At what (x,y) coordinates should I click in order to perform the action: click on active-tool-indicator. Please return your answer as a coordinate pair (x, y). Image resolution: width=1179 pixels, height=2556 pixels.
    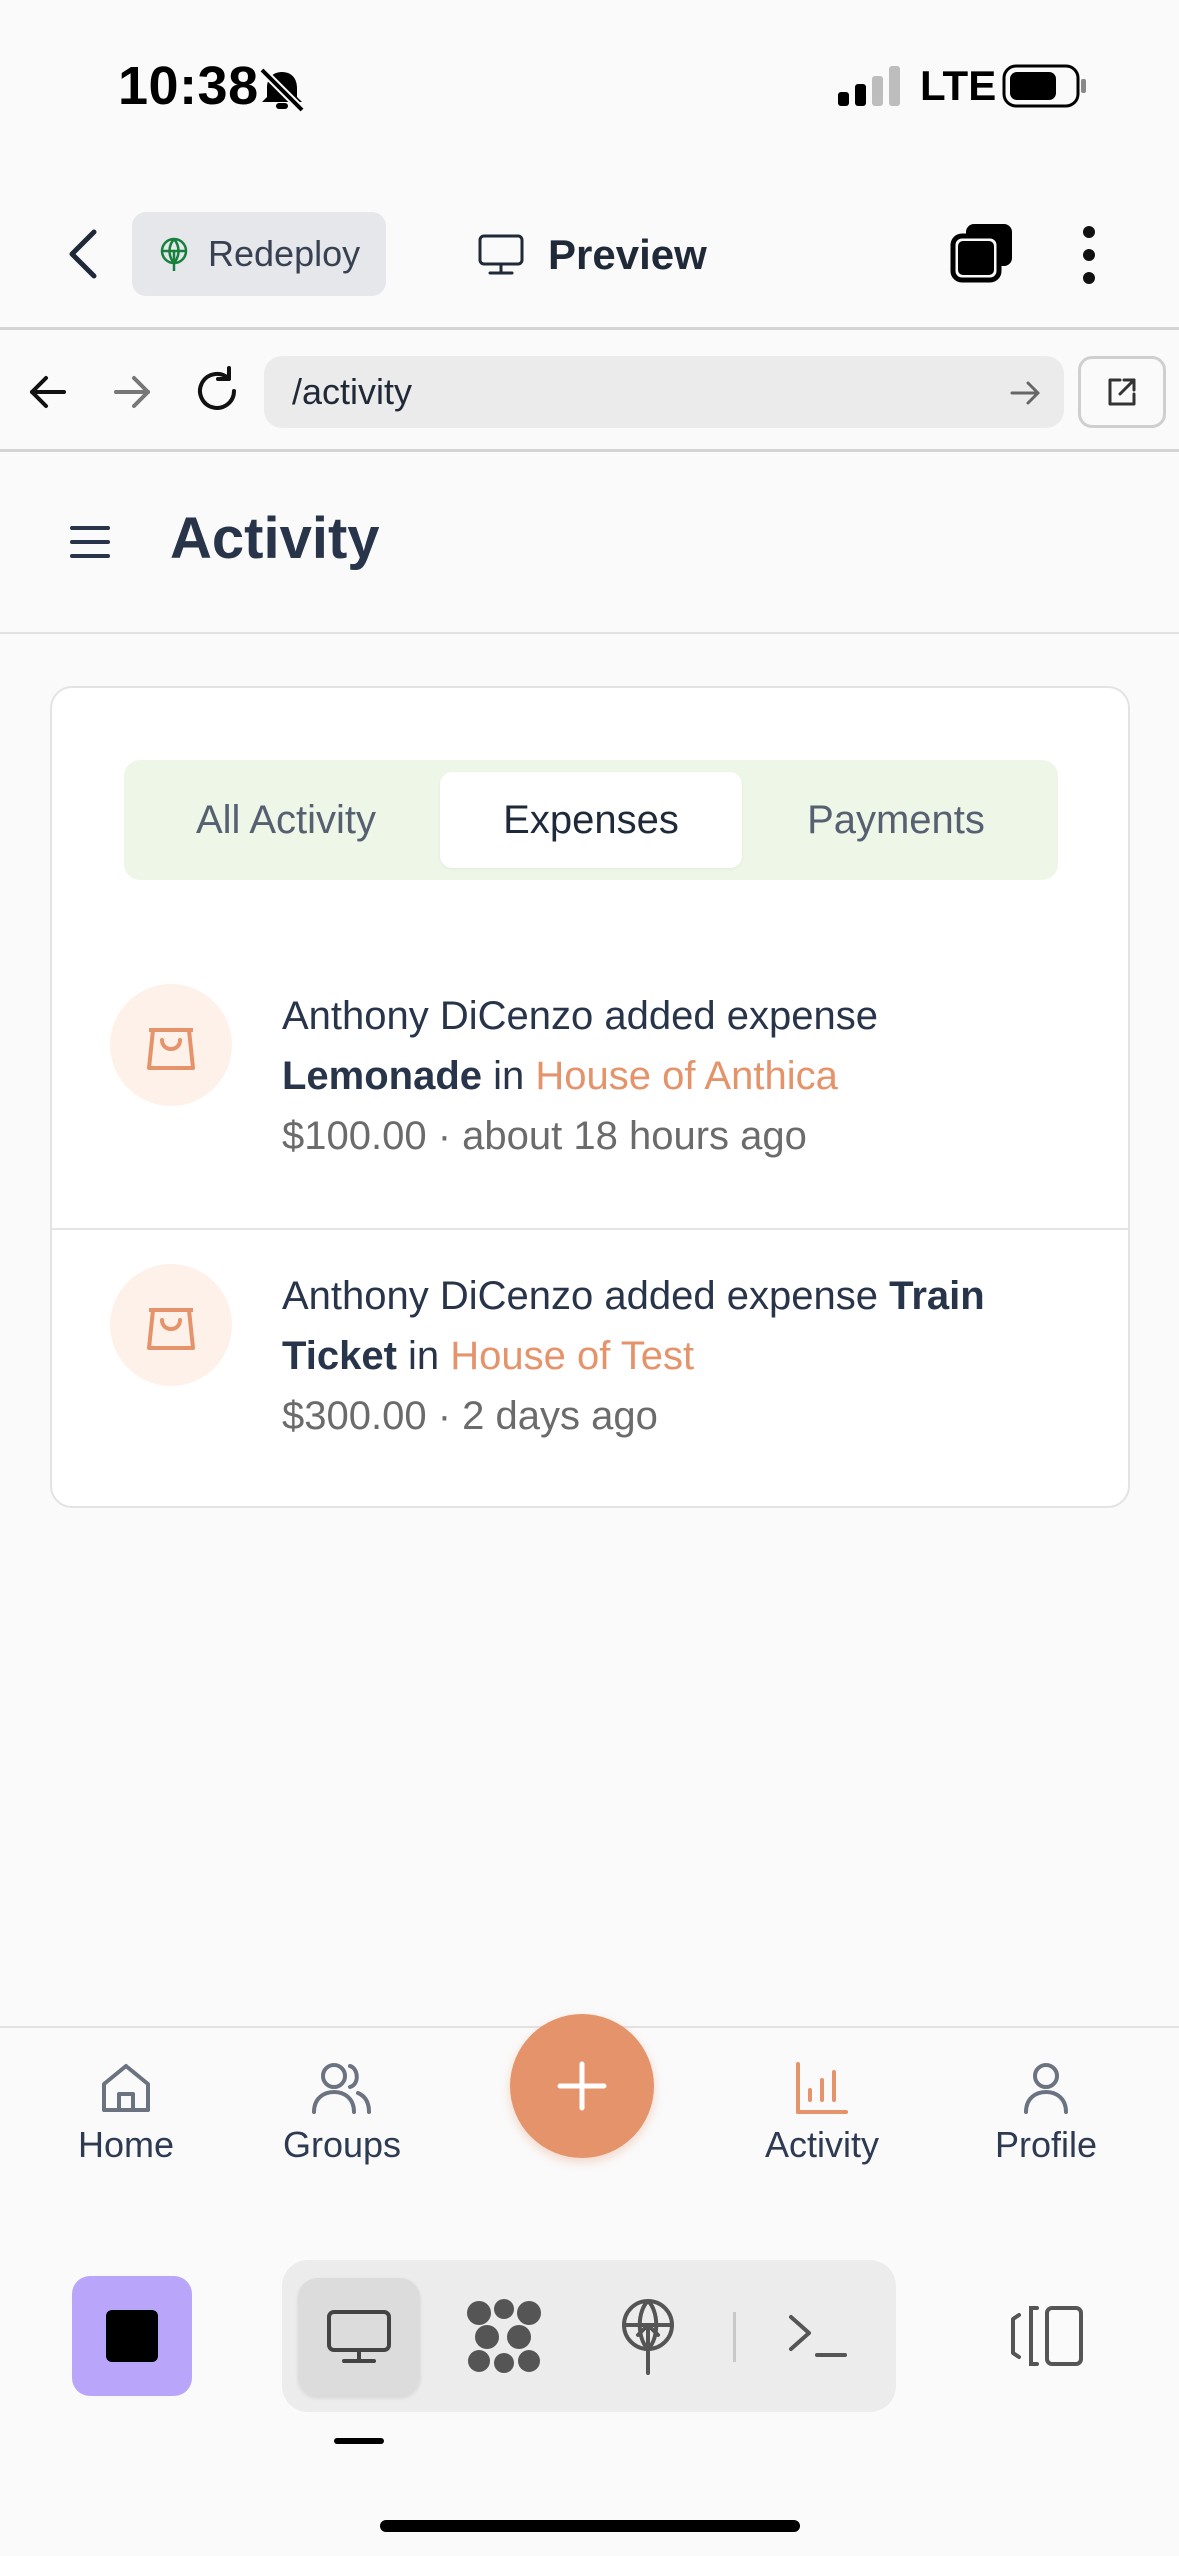
    Looking at the image, I should click on (359, 2441).